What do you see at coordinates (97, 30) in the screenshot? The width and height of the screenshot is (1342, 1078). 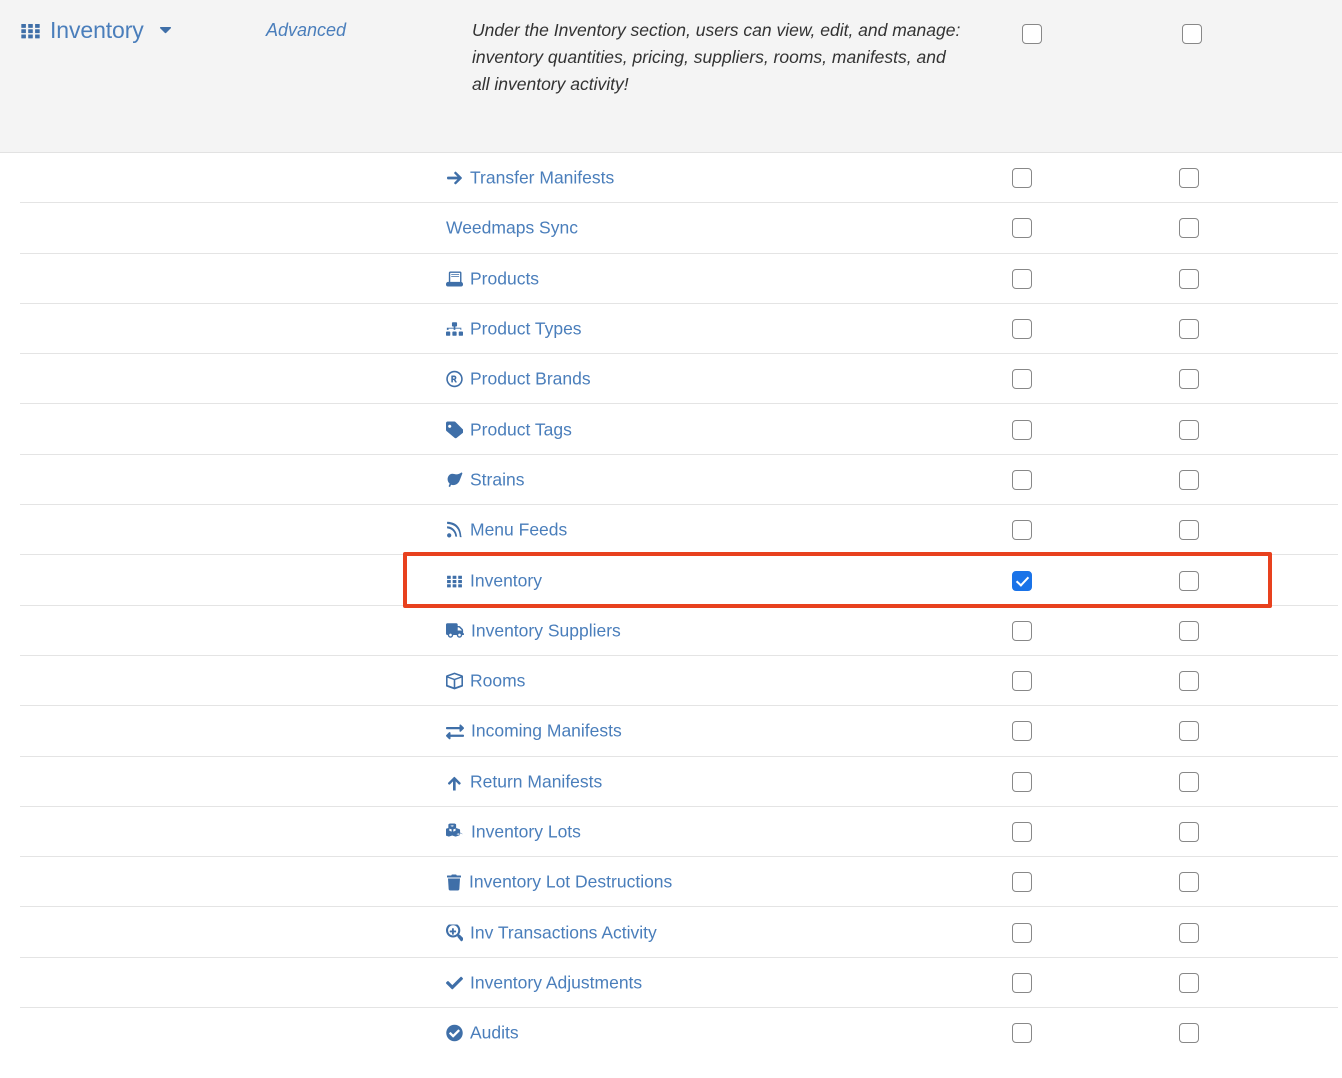 I see `section-title-inventory: Inventory` at bounding box center [97, 30].